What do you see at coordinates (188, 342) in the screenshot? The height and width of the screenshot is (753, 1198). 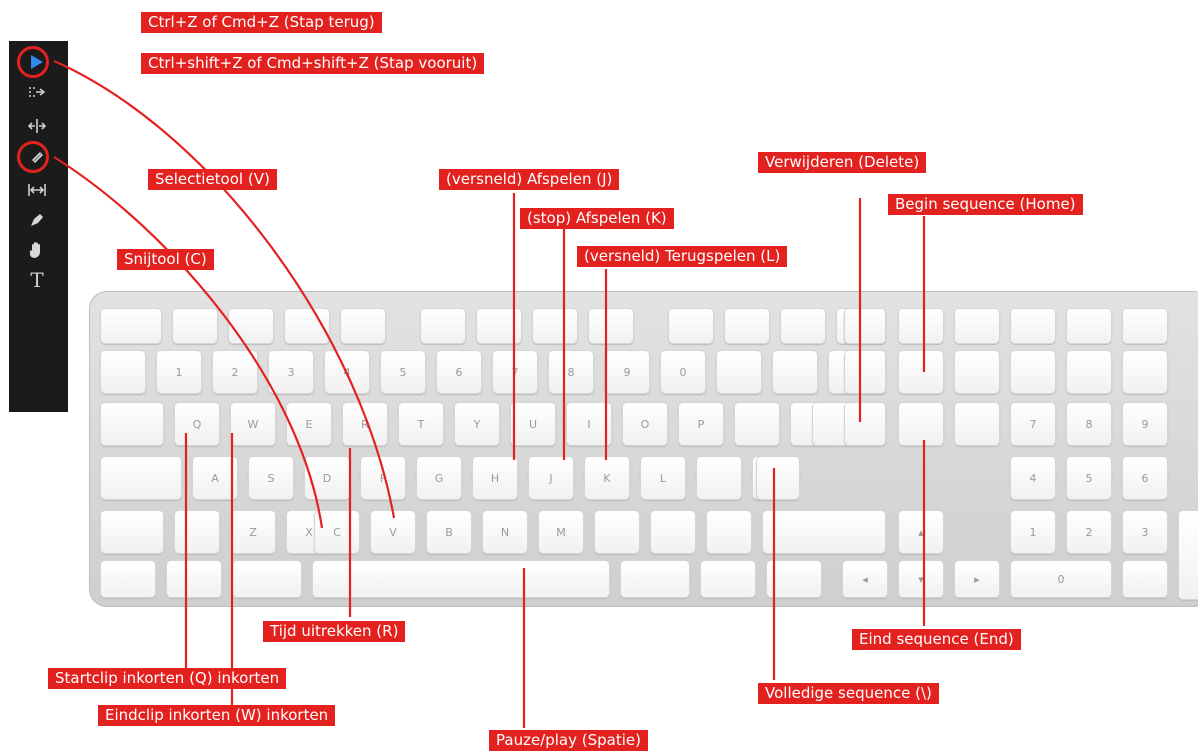 I see `razor-connector` at bounding box center [188, 342].